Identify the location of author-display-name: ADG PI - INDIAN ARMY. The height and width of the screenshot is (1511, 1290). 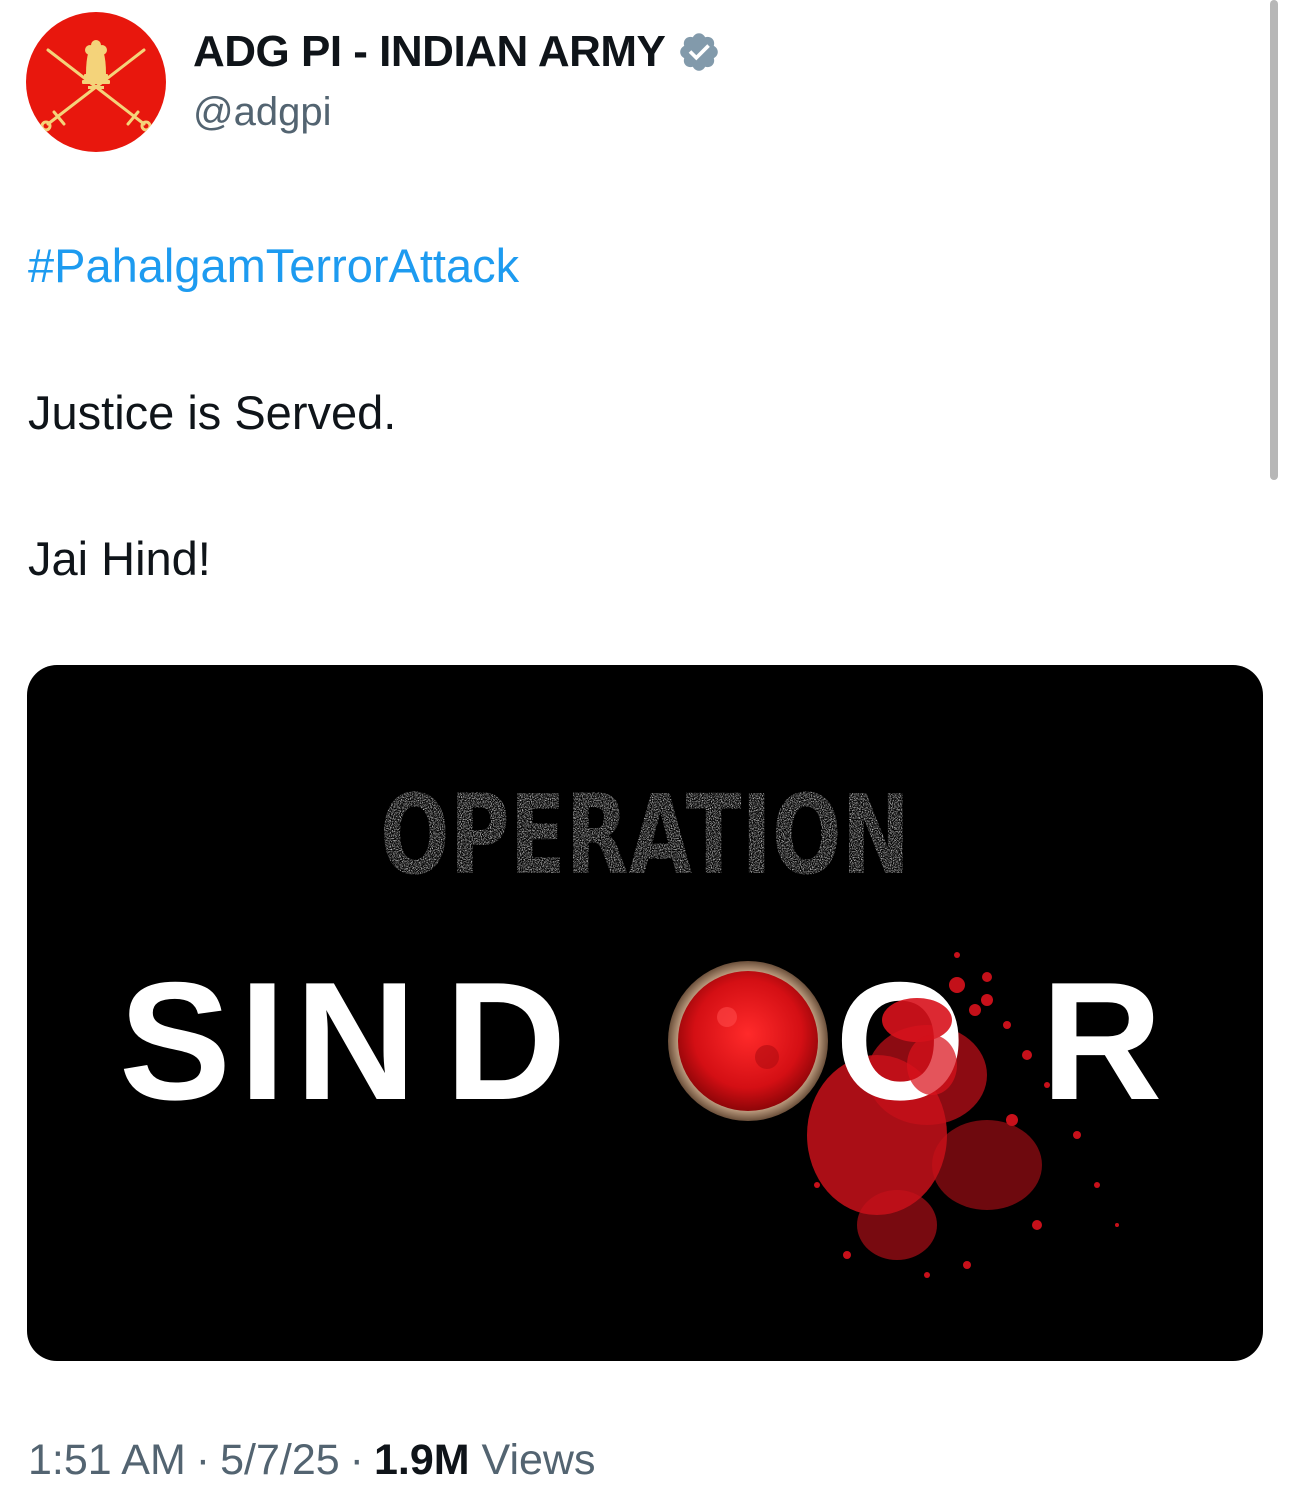
(429, 52).